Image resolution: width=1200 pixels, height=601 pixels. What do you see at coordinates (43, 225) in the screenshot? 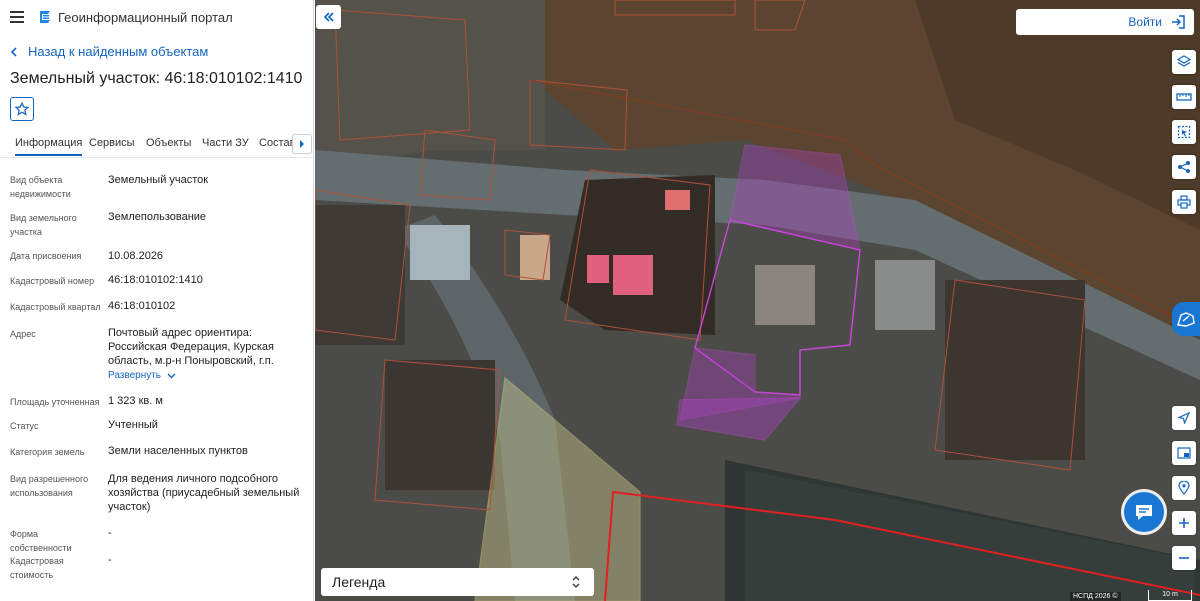
I see `field-label-parcel-kind: Вид земельного участка` at bounding box center [43, 225].